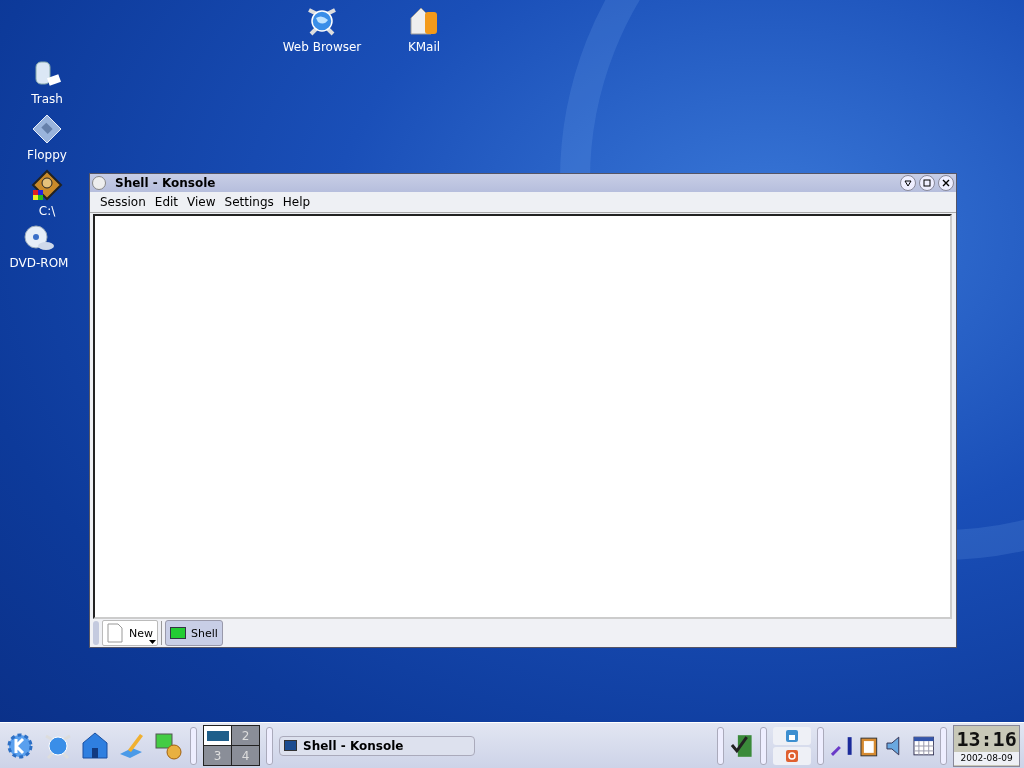 The height and width of the screenshot is (768, 1024). I want to click on clock-panel: 13:16 2002-08-09, so click(986, 745).